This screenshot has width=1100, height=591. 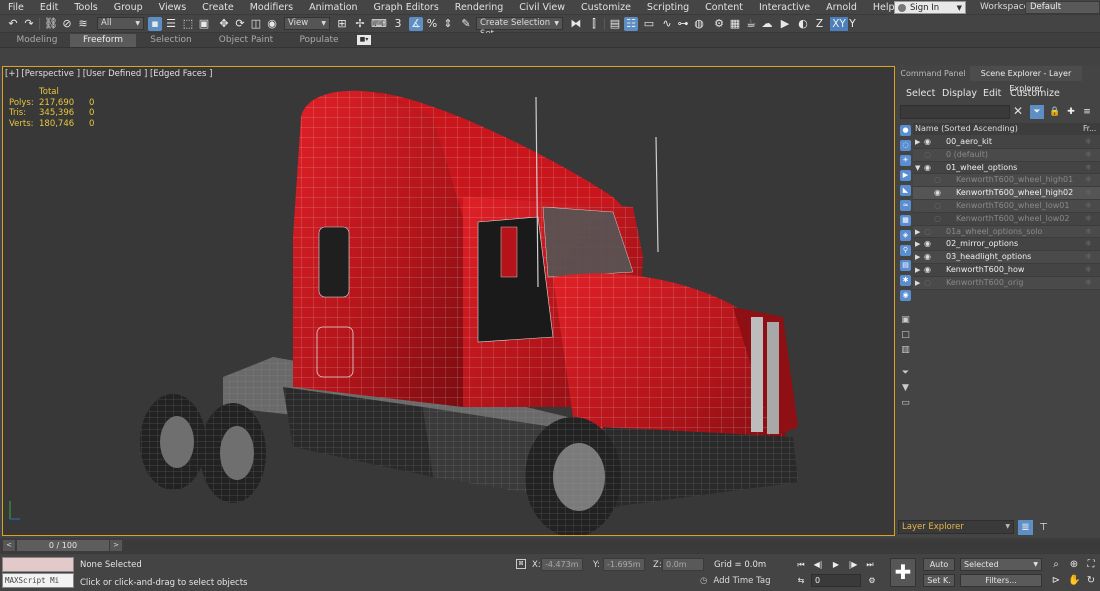 What do you see at coordinates (171, 24) in the screenshot?
I see `select-by-name-icon: ☰` at bounding box center [171, 24].